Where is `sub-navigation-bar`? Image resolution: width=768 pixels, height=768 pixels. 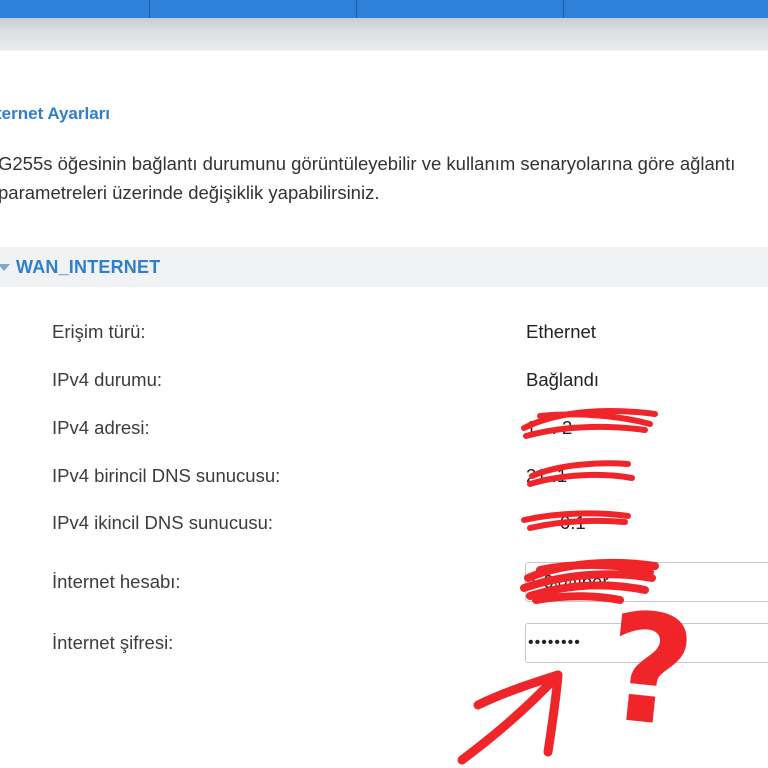 sub-navigation-bar is located at coordinates (384, 34).